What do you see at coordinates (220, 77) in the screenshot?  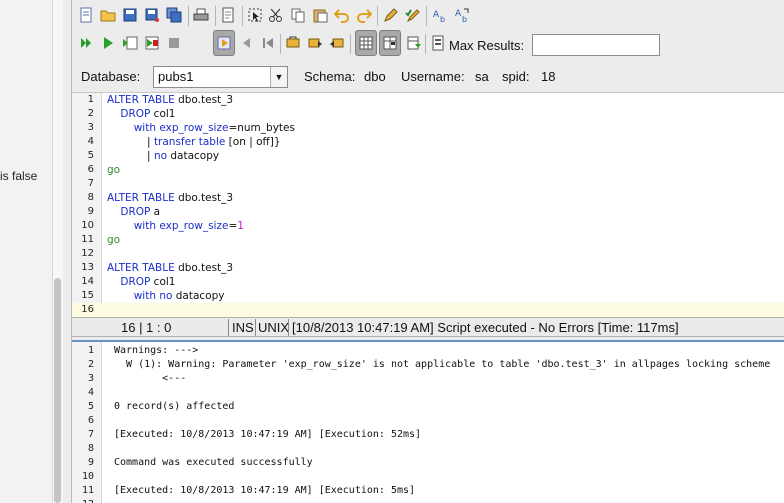 I see `database-select: pubs1 ▼` at bounding box center [220, 77].